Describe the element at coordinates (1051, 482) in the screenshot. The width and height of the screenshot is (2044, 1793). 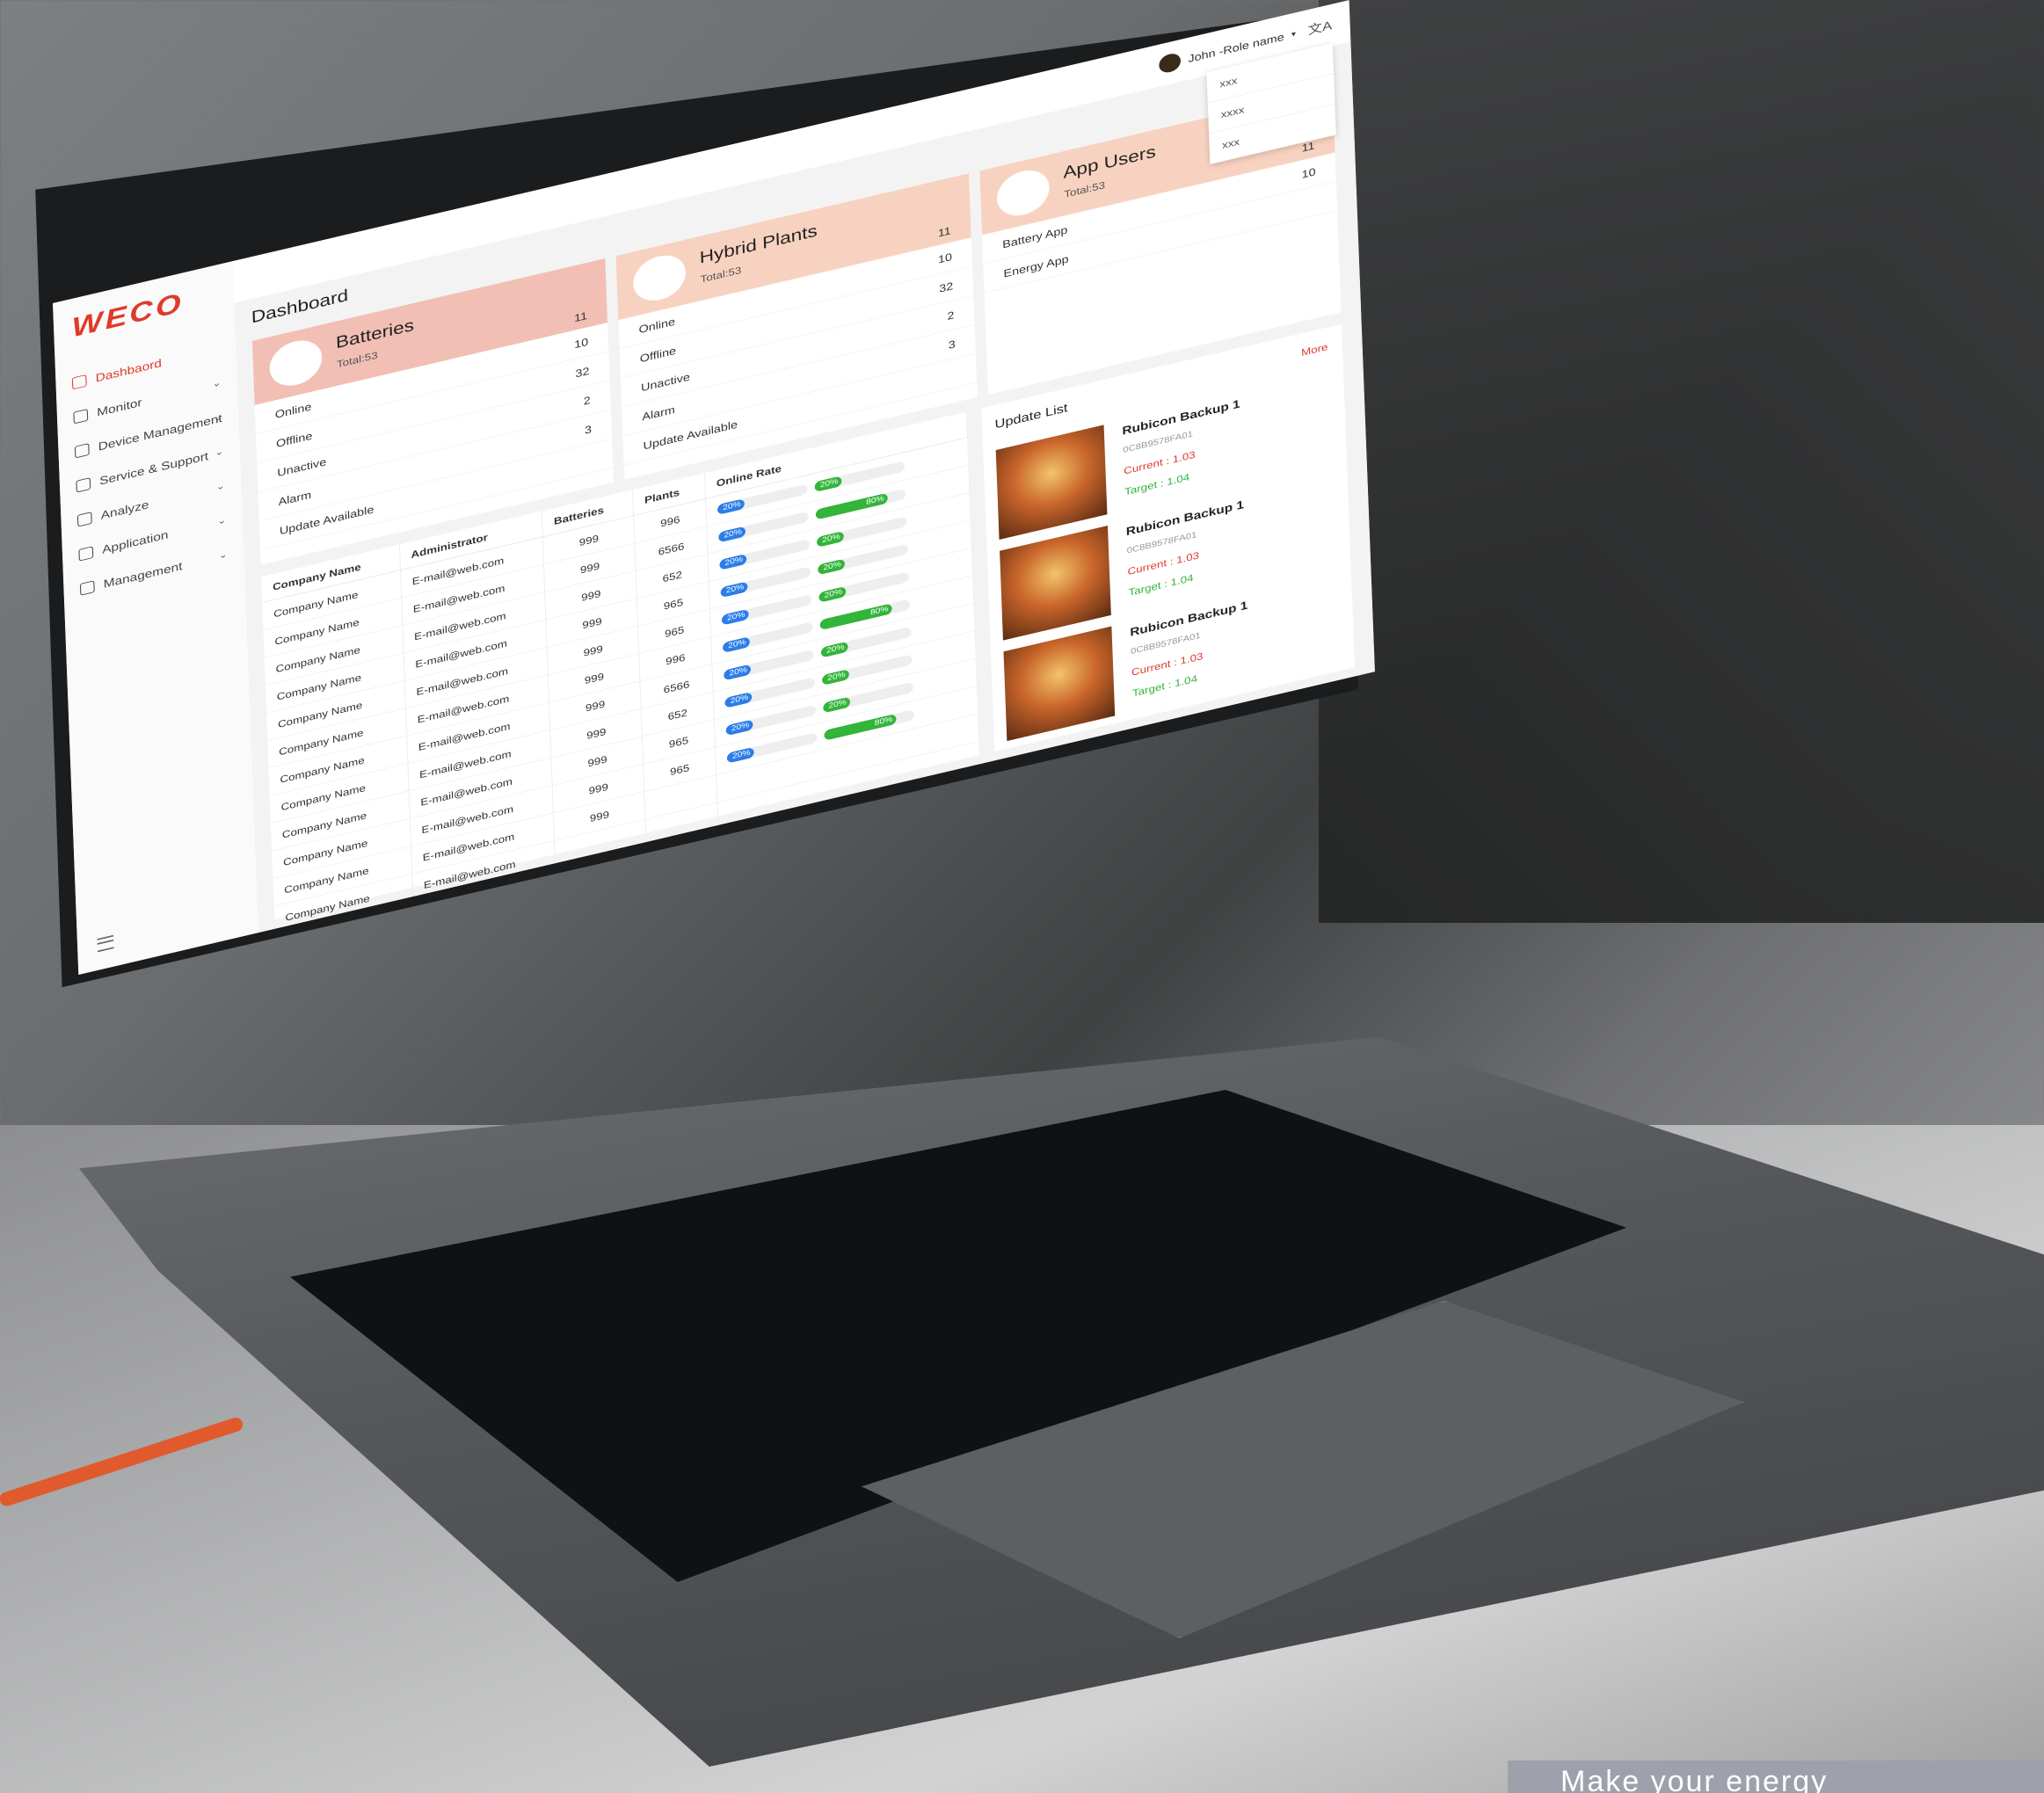
I see `update-thumbnail` at that location.